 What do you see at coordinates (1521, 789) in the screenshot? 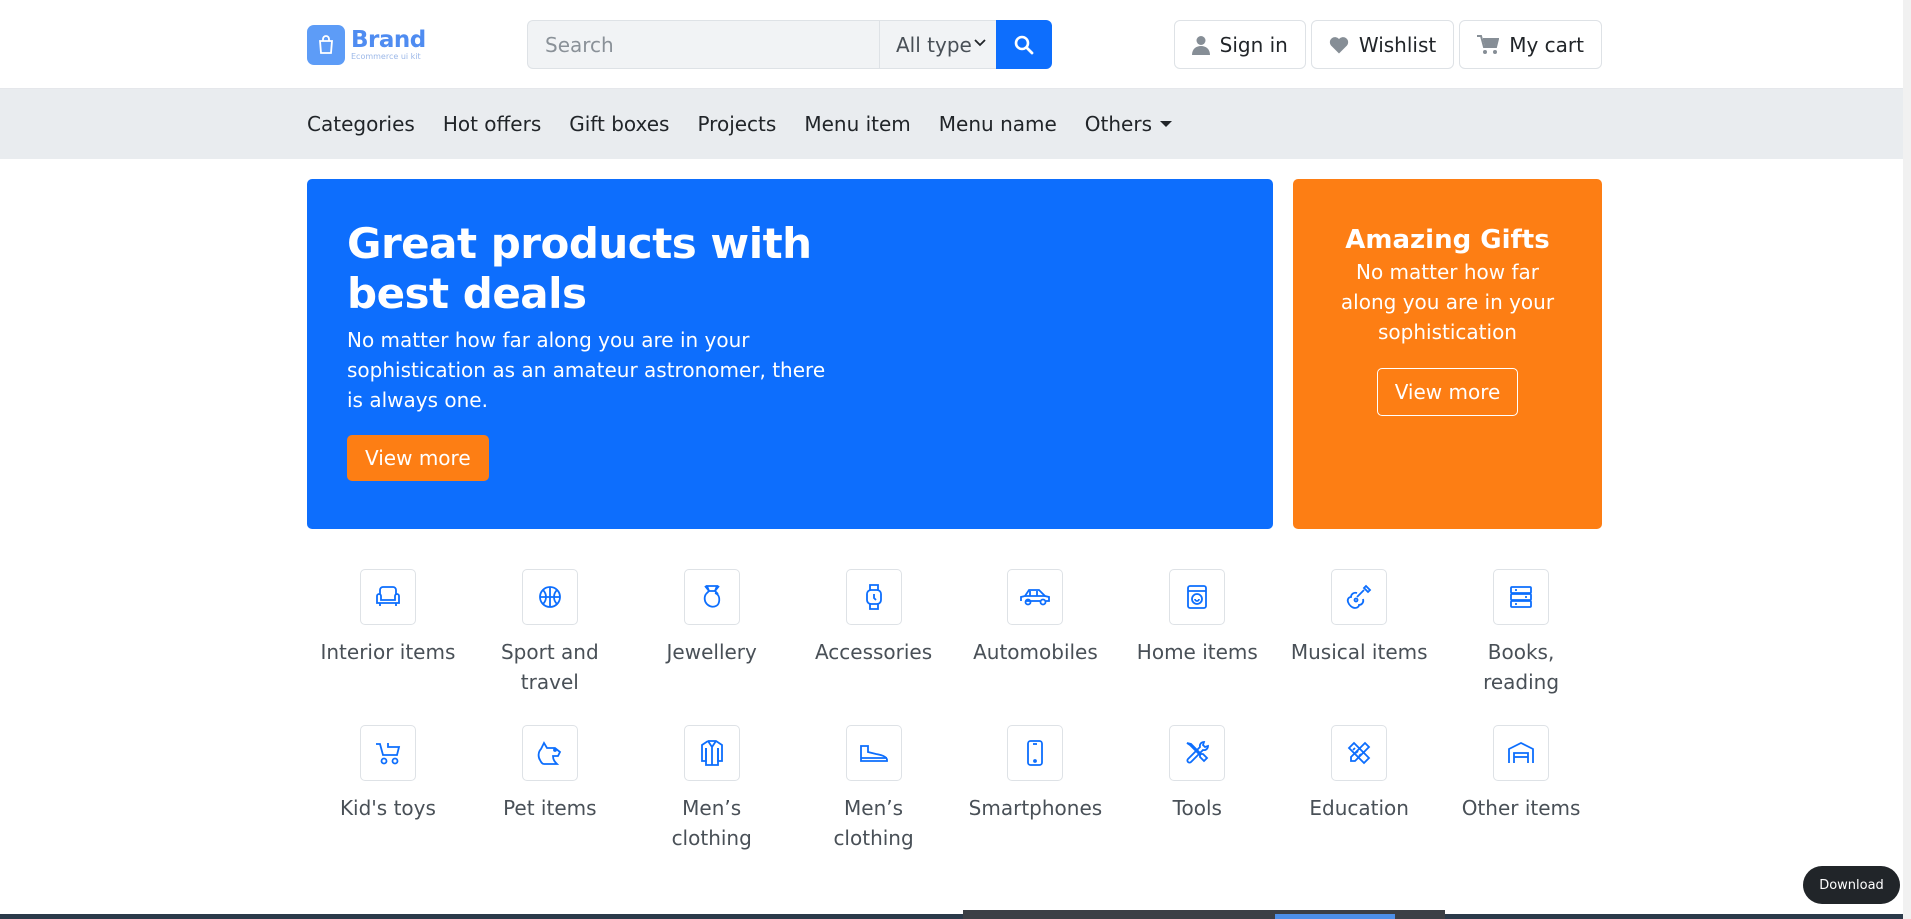
I see `category-other-items: Other items` at bounding box center [1521, 789].